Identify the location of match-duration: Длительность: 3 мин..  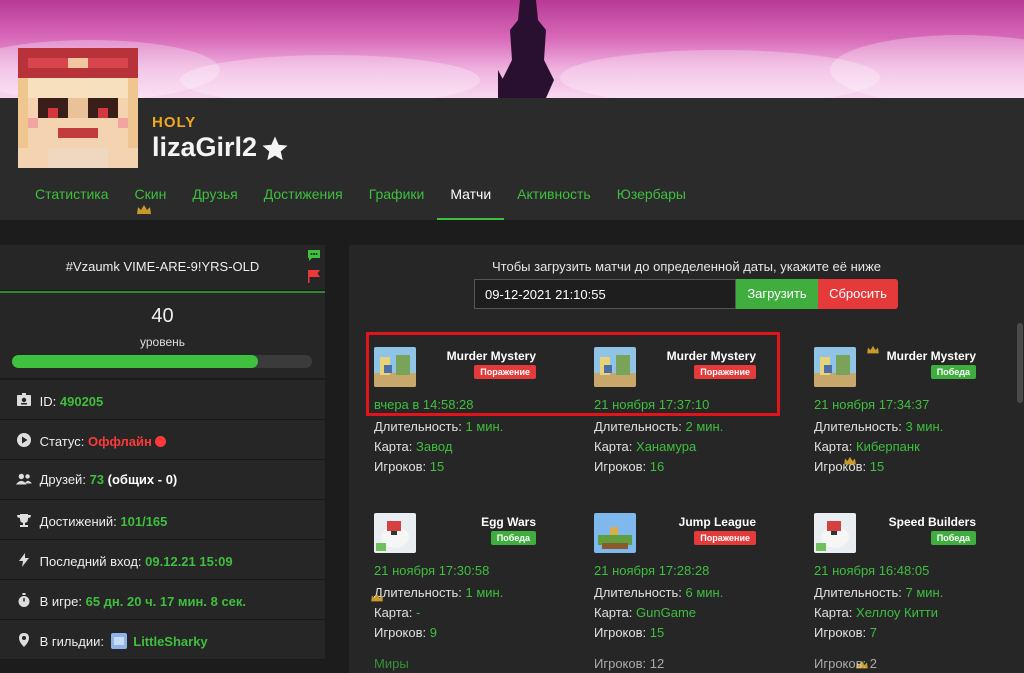
(878, 426).